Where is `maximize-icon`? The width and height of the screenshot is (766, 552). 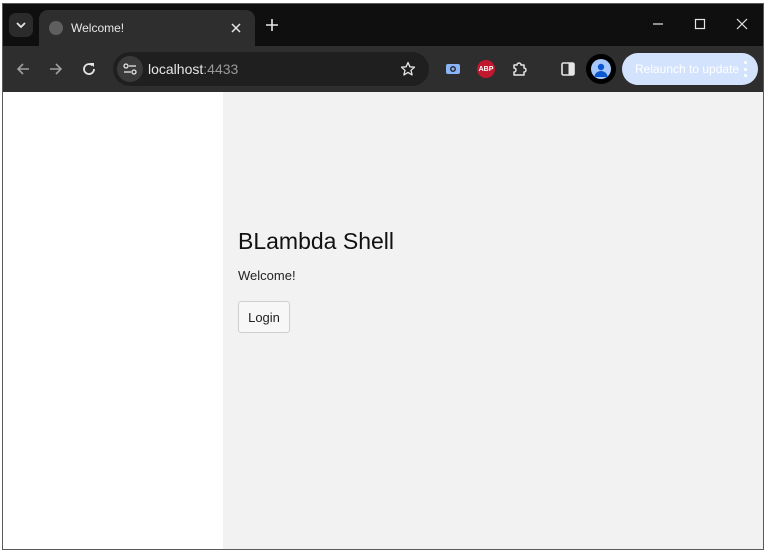
maximize-icon is located at coordinates (700, 24).